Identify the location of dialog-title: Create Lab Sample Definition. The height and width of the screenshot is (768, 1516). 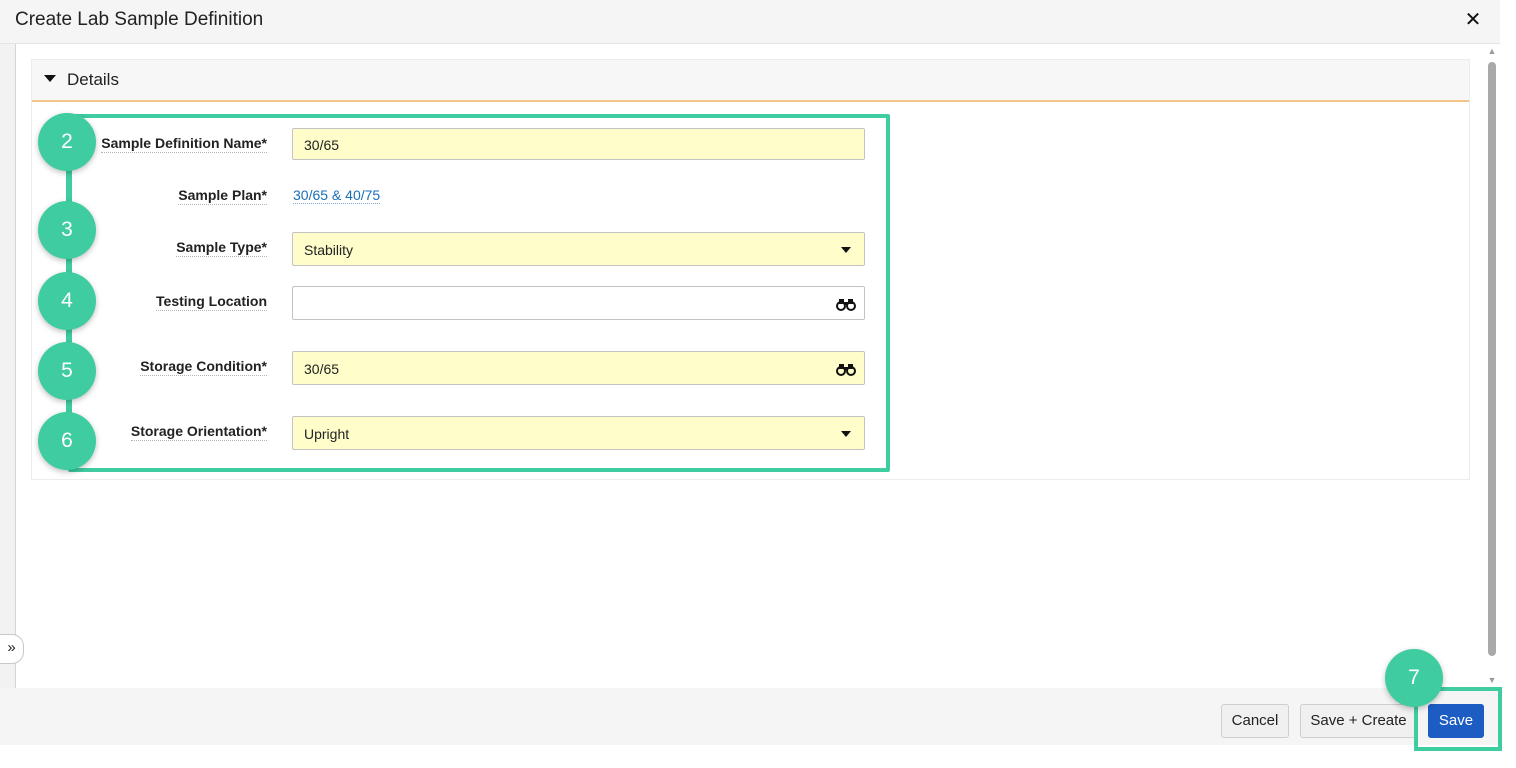
(139, 19).